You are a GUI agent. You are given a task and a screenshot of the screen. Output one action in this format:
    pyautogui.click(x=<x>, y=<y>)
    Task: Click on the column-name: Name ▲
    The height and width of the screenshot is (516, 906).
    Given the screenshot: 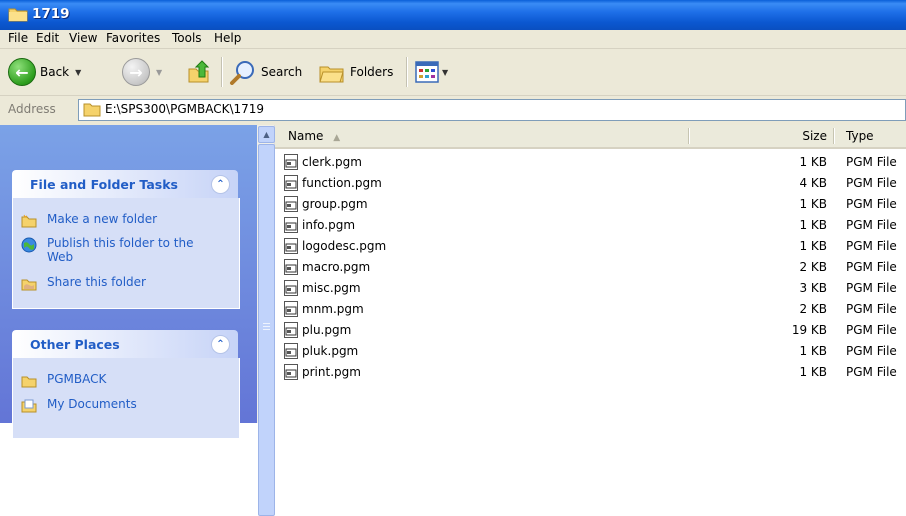 What is the action you would take?
    pyautogui.click(x=314, y=136)
    